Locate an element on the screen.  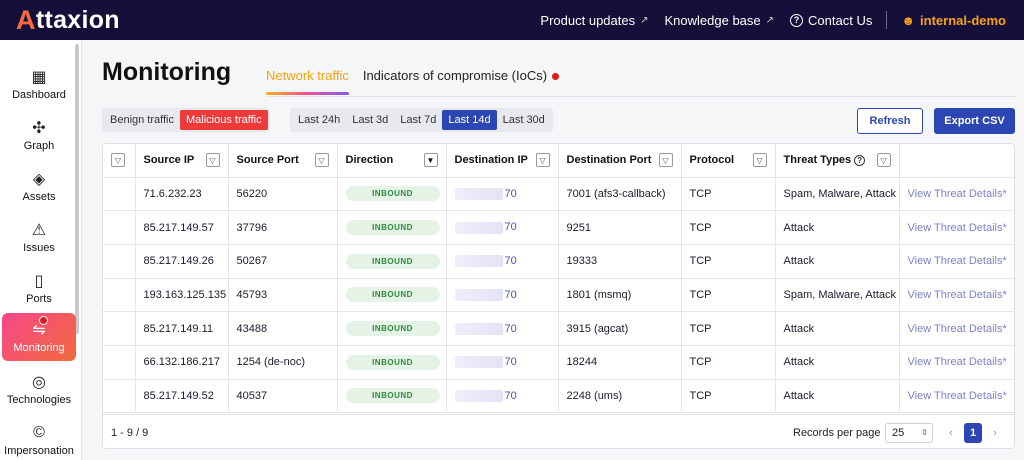
page-button-current: 1 is located at coordinates (973, 433).